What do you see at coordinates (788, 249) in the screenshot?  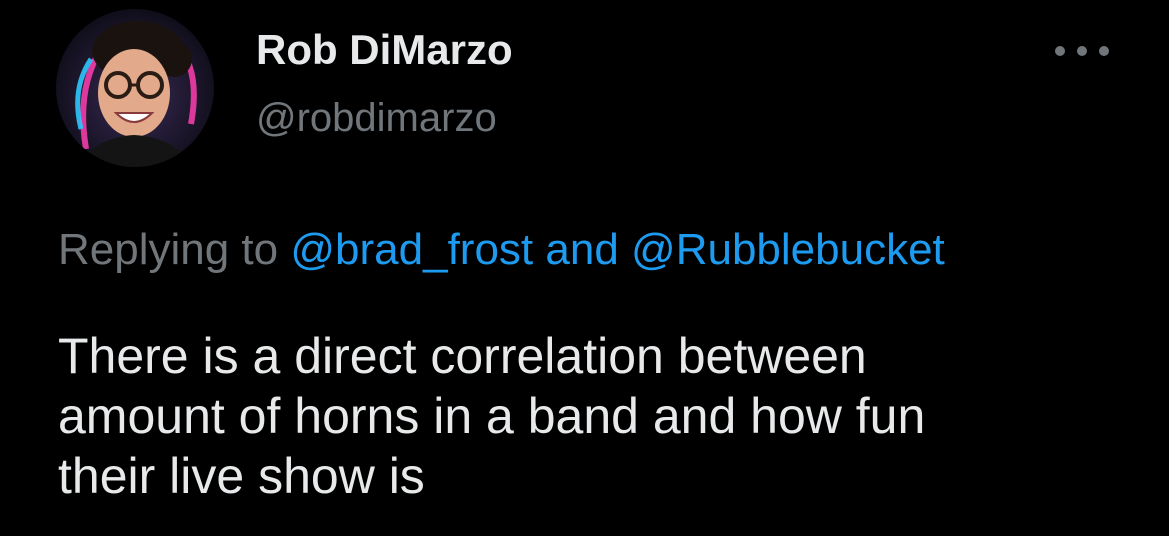 I see `mention-link-rubblebucket: @Rubblebucket` at bounding box center [788, 249].